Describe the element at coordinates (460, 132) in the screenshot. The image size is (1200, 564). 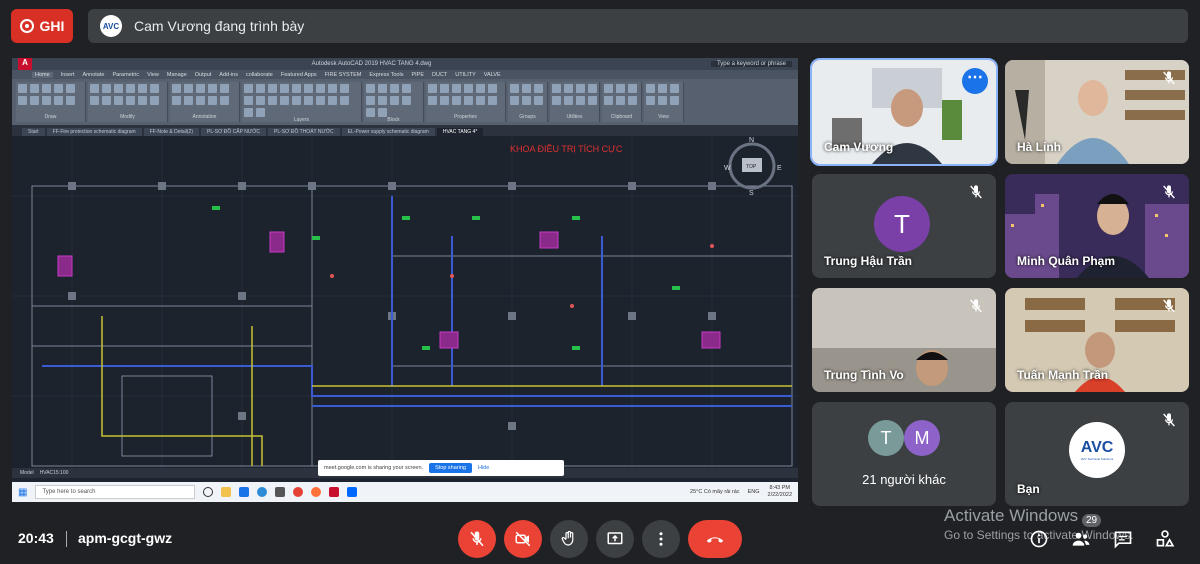
I see `document-tab: HVAC TANG 4*` at that location.